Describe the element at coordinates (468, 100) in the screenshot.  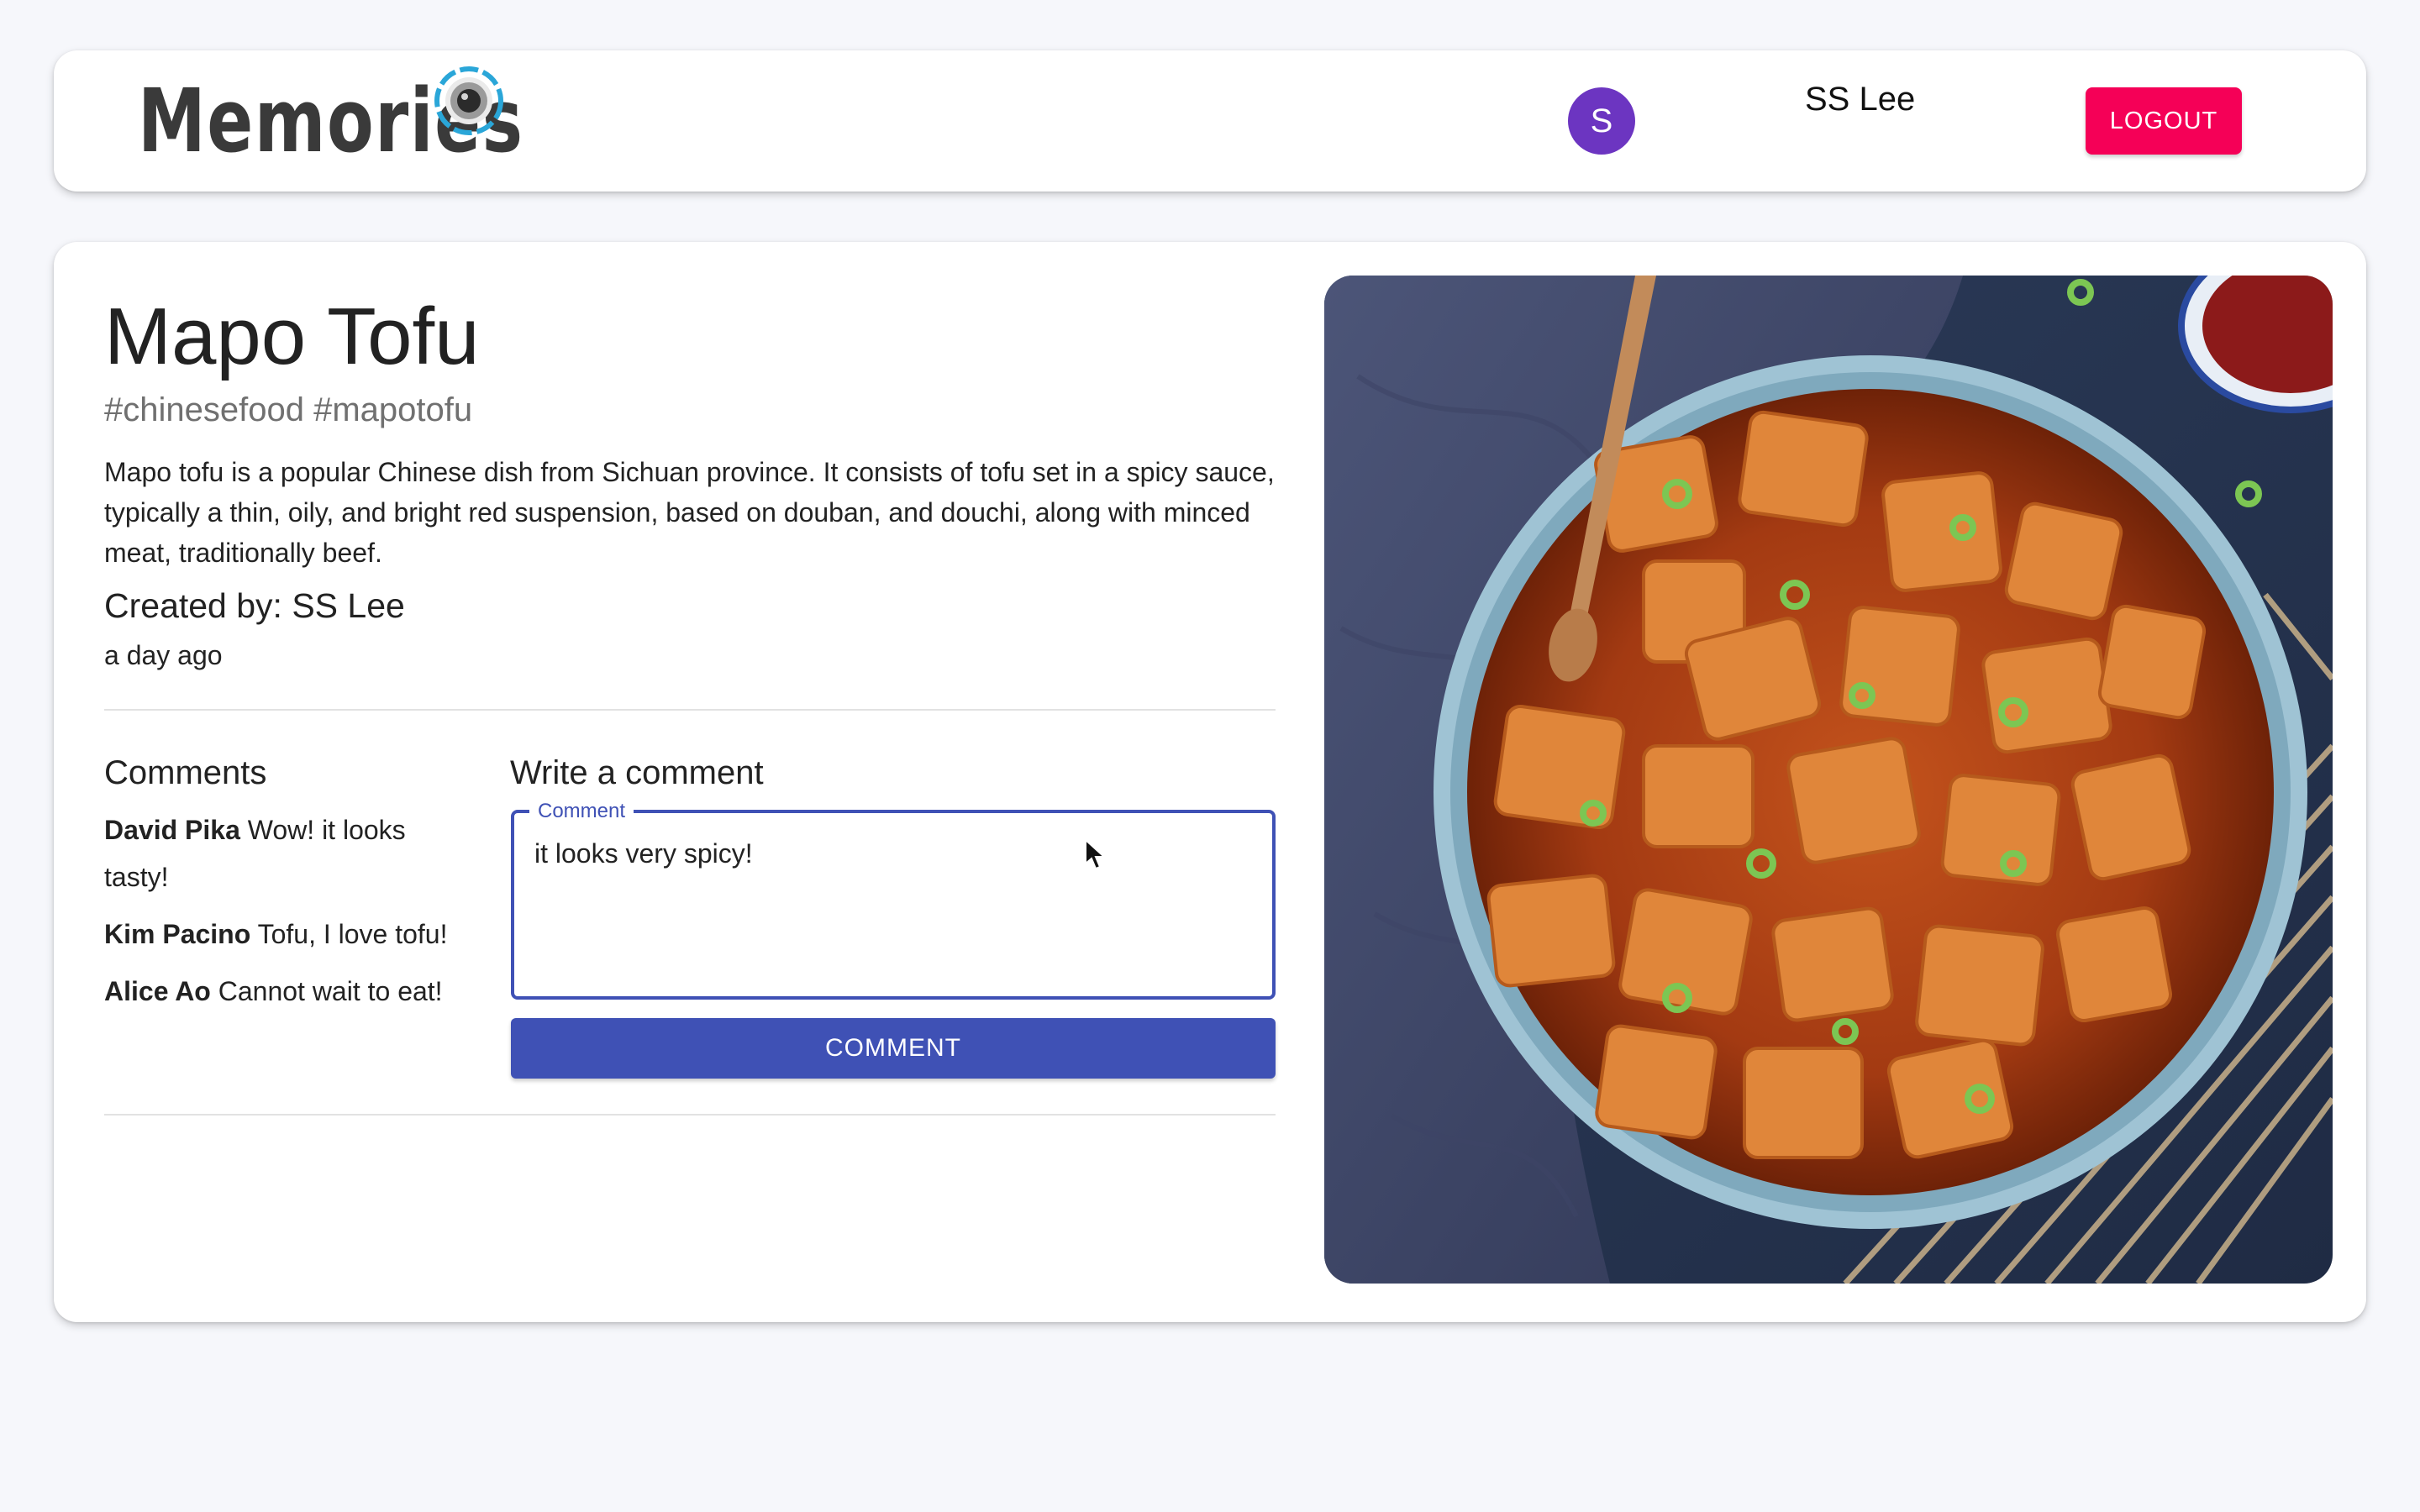
I see `camera-lens-icon` at that location.